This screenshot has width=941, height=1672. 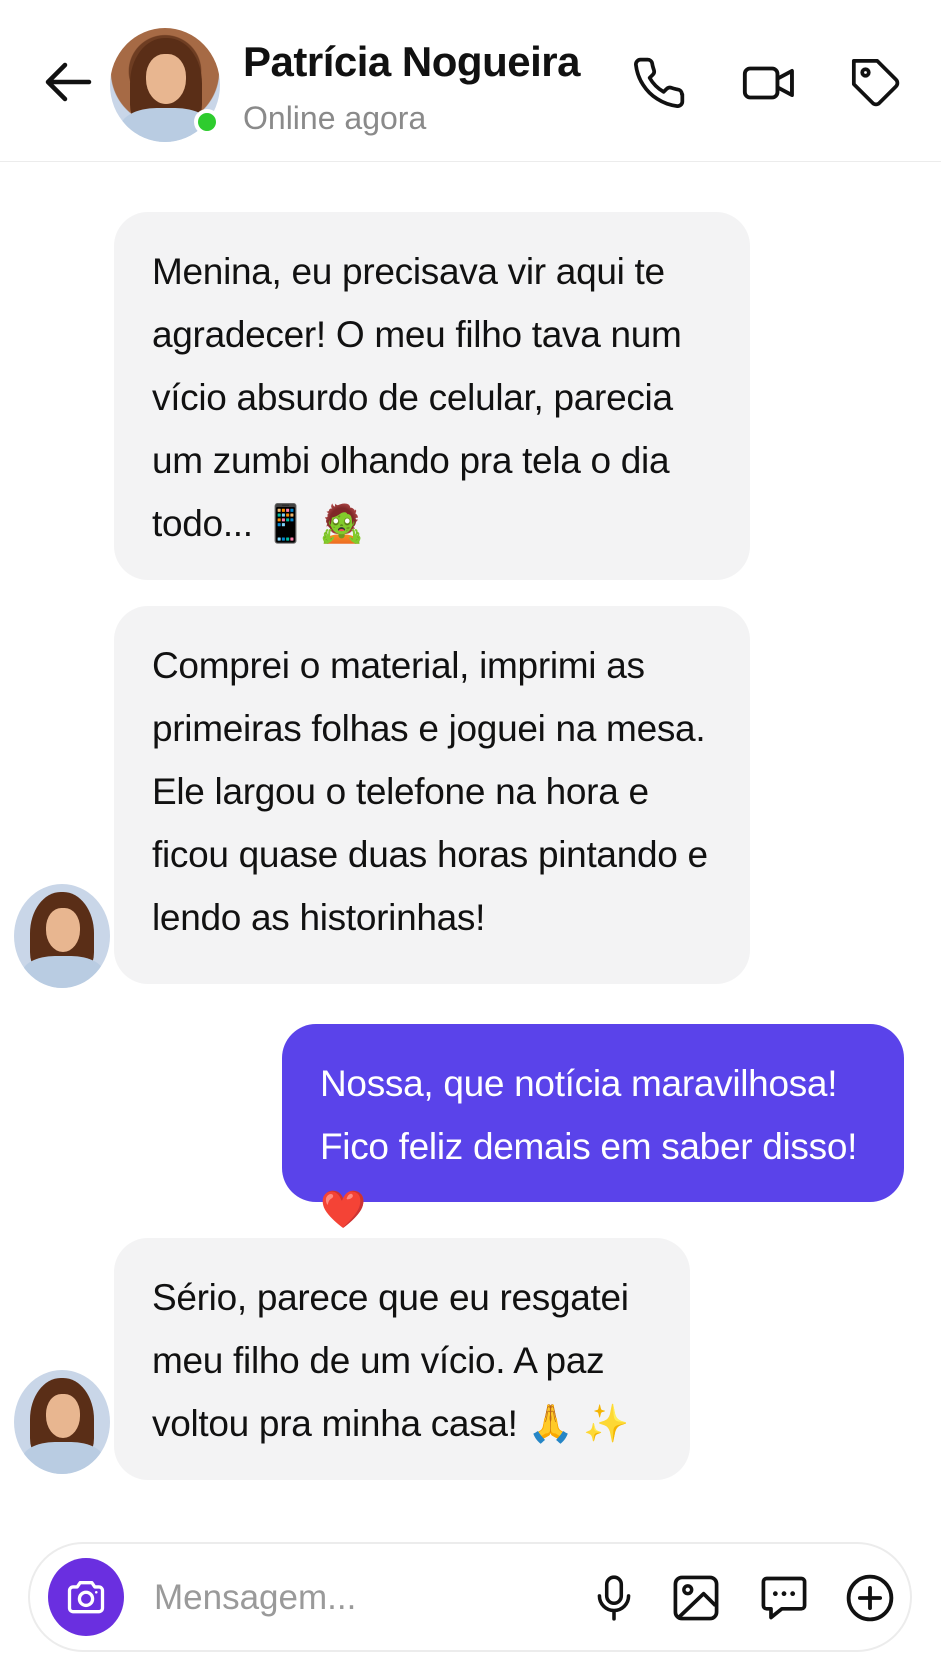 I want to click on call-button, so click(x=659, y=83).